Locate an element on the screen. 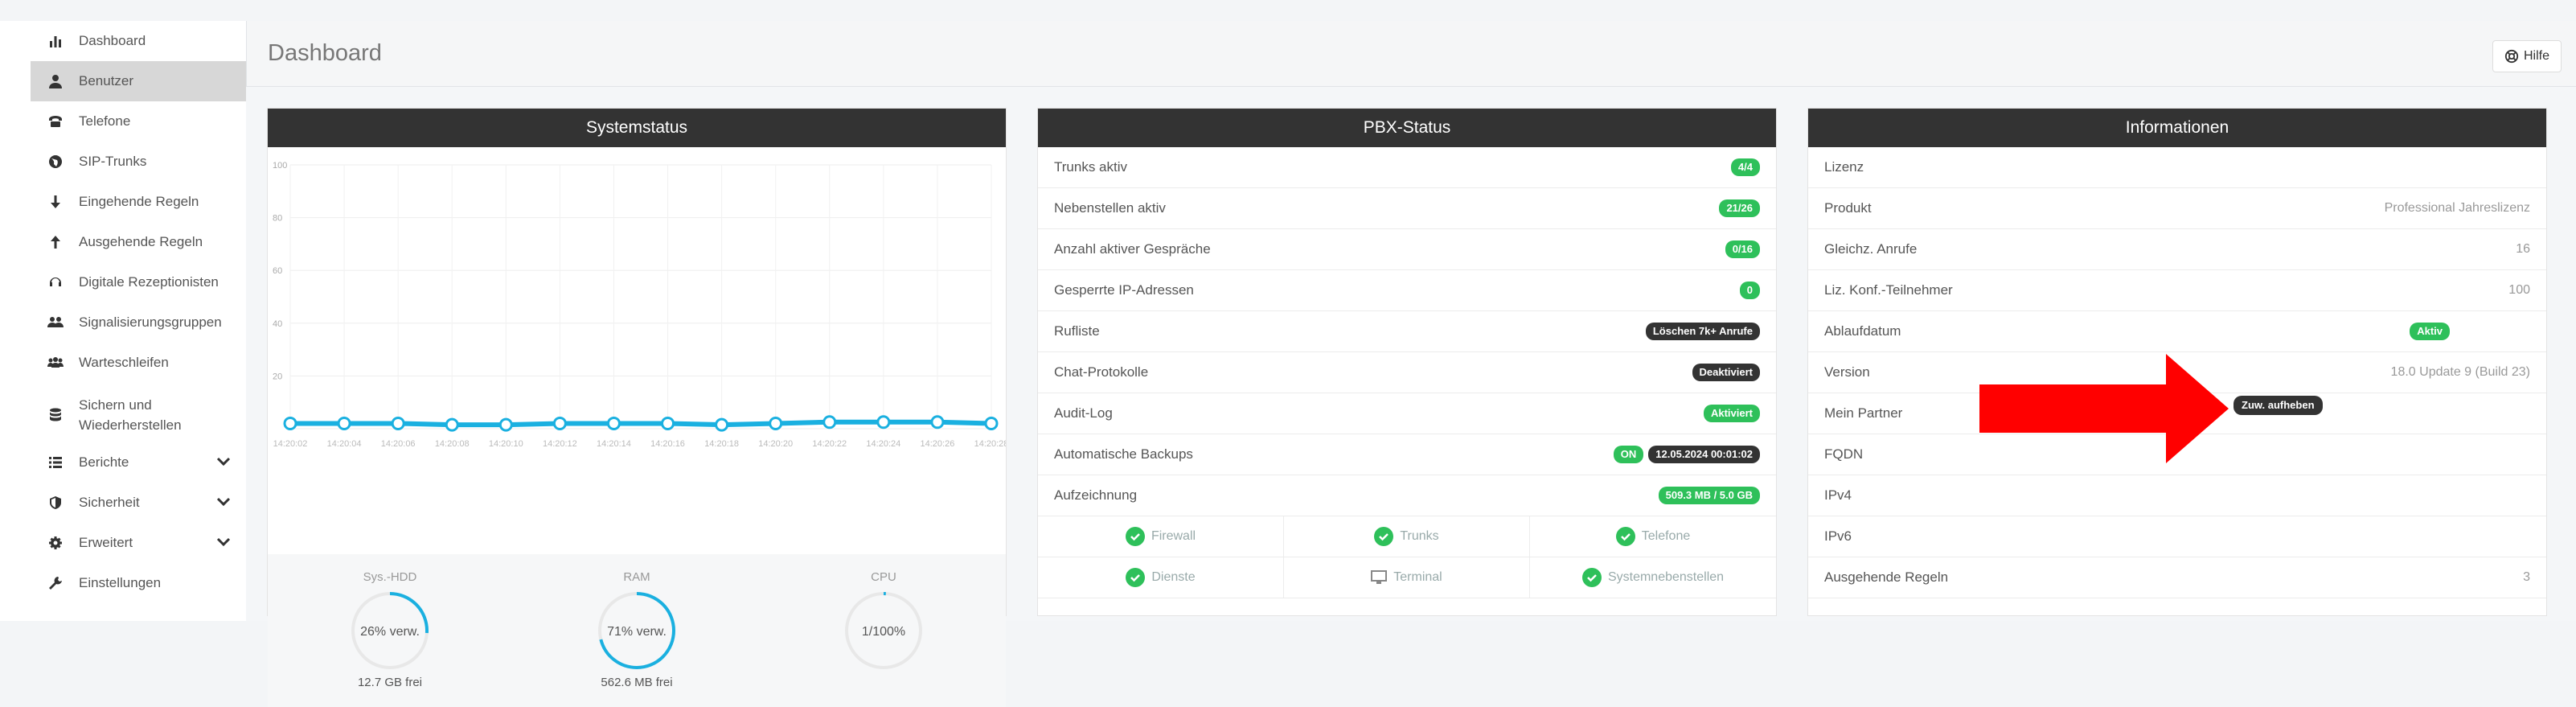 This screenshot has width=2576, height=707. service-label: Dienste is located at coordinates (1173, 577).